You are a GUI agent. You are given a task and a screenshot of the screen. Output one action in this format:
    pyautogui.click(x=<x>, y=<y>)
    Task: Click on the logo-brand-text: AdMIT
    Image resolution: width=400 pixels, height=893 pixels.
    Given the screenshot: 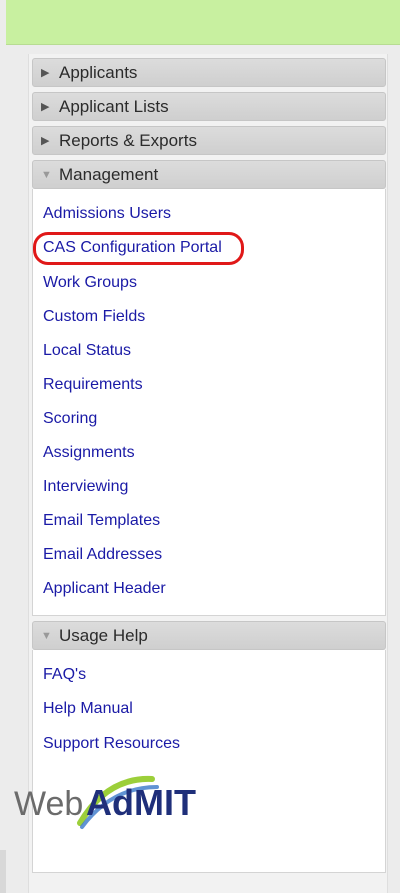 What is the action you would take?
    pyautogui.click(x=141, y=802)
    